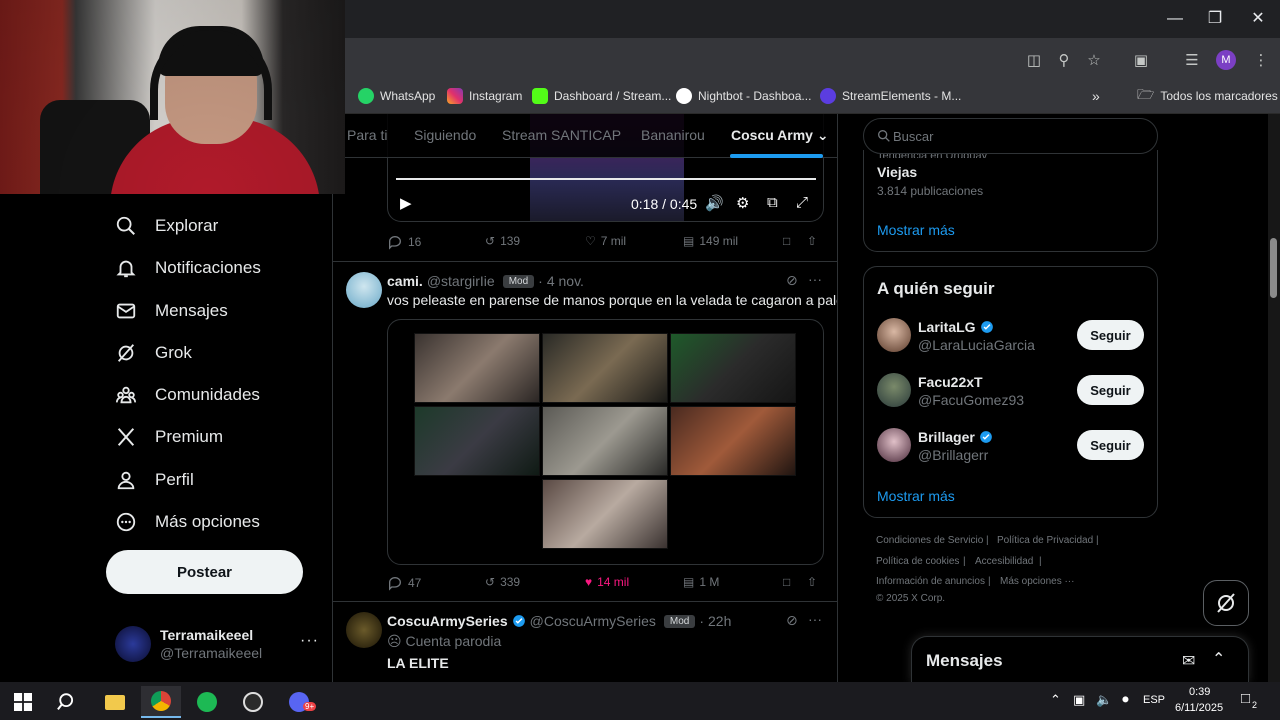 The width and height of the screenshot is (1280, 720). Describe the element at coordinates (917, 561) in the screenshot. I see `cookies-link: Política de cookies` at that location.